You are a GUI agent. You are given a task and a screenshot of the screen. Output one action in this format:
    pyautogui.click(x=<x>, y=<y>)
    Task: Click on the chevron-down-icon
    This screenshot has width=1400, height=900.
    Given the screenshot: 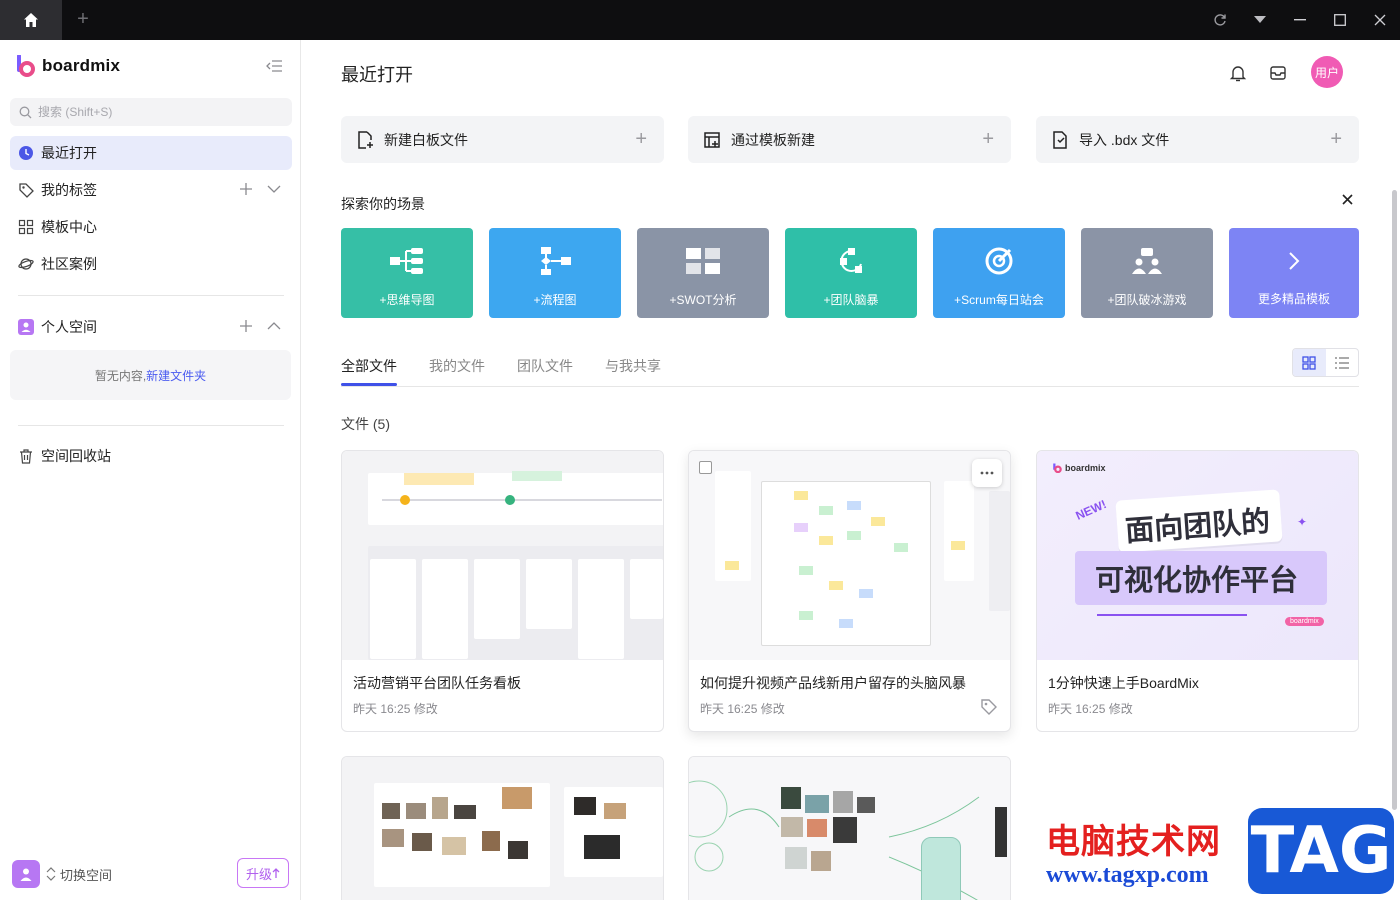 What is the action you would take?
    pyautogui.click(x=274, y=189)
    